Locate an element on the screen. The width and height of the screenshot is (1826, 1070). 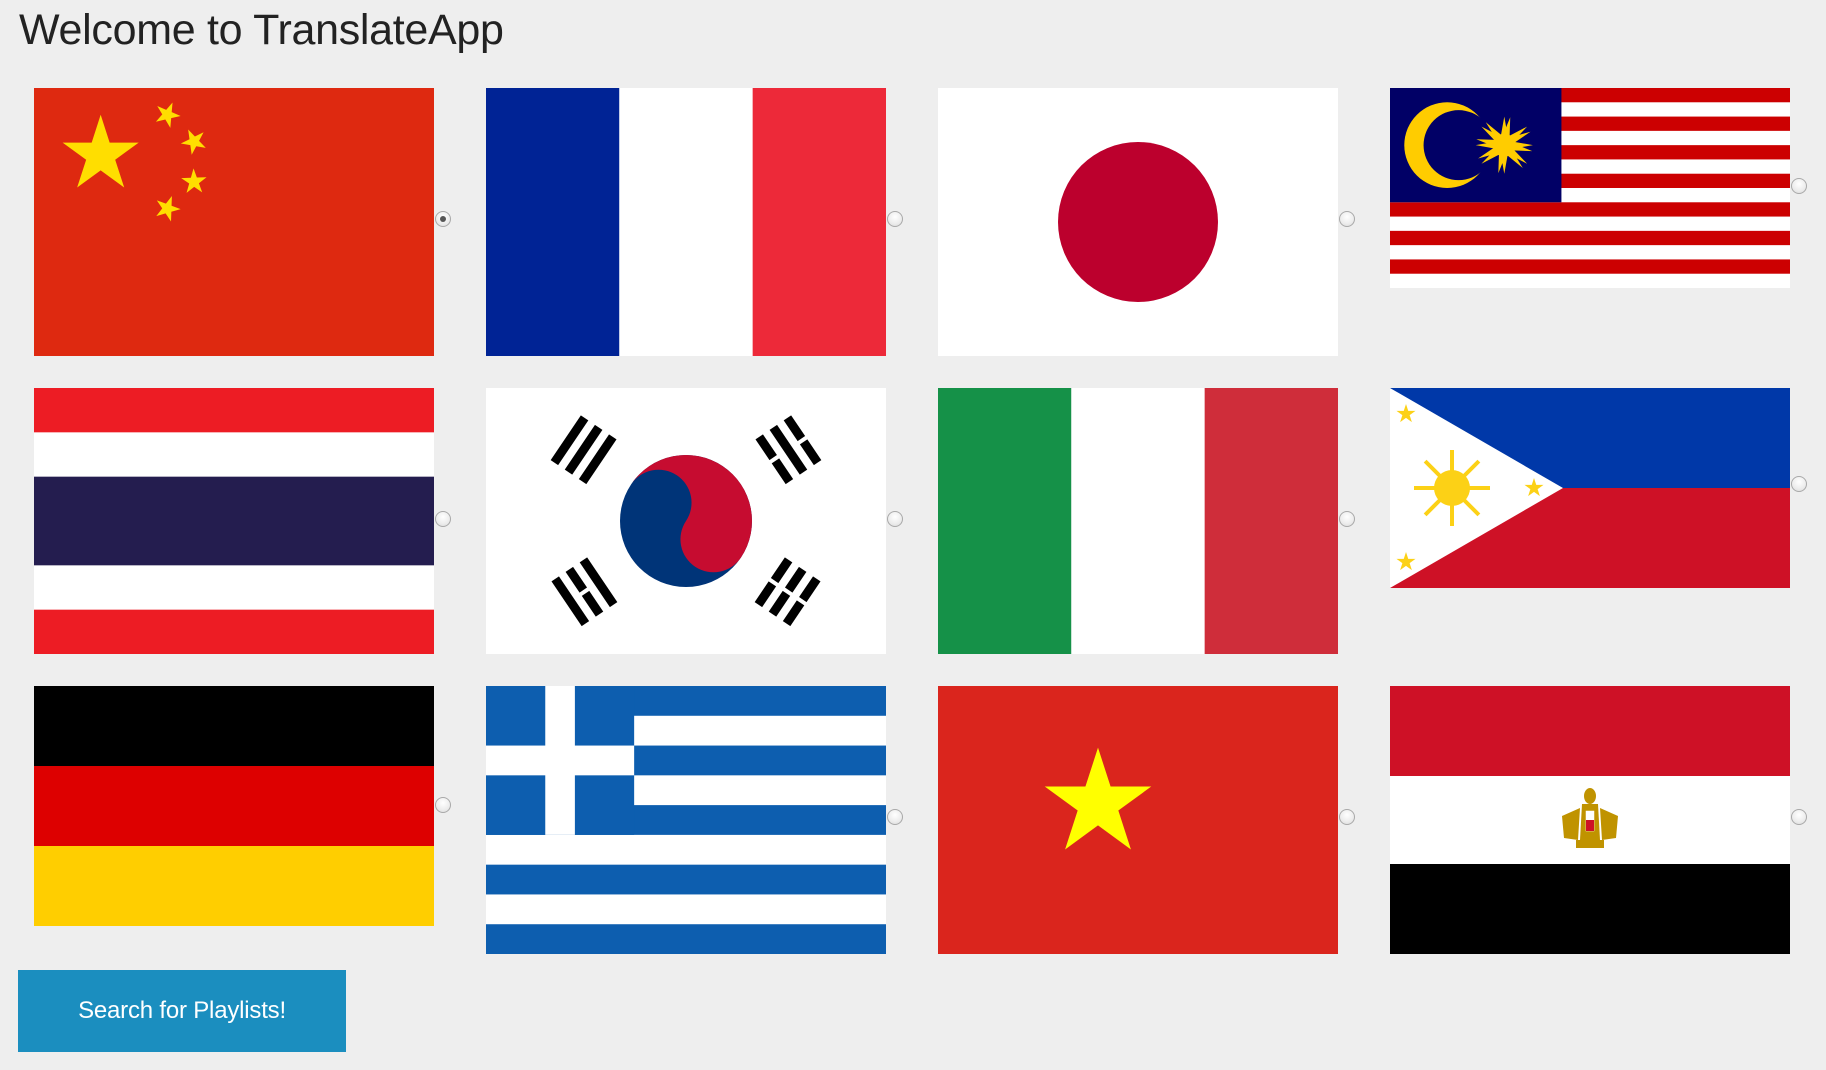
radio-vietnam is located at coordinates (1347, 817).